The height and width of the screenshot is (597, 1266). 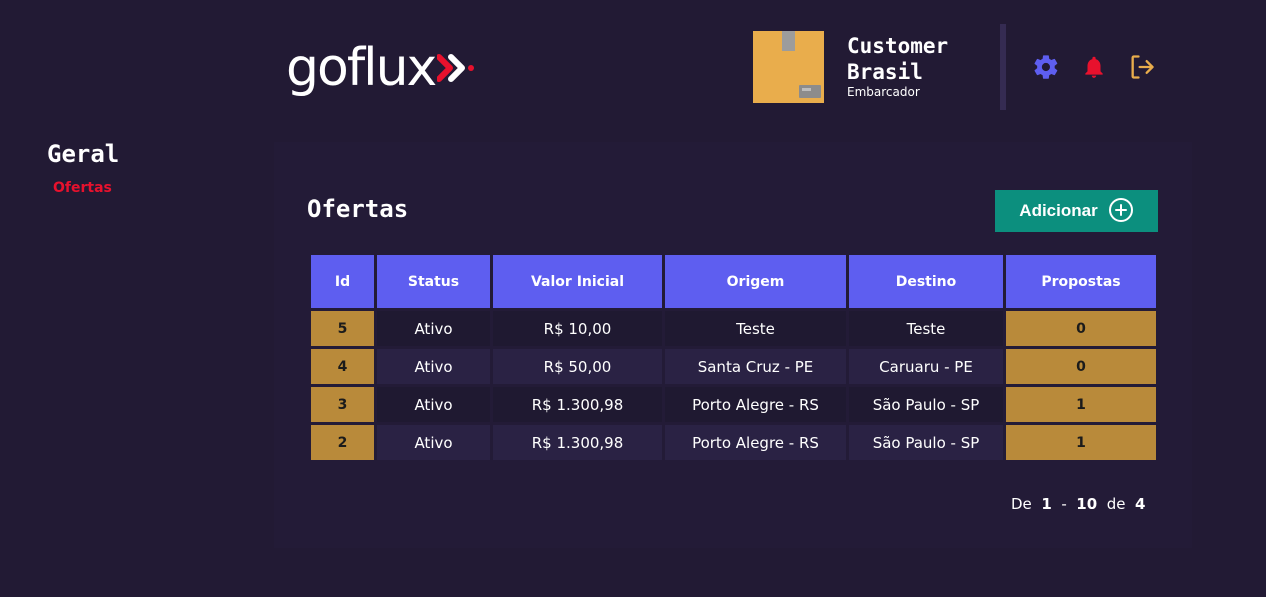 I want to click on bell-icon, so click(x=1094, y=67).